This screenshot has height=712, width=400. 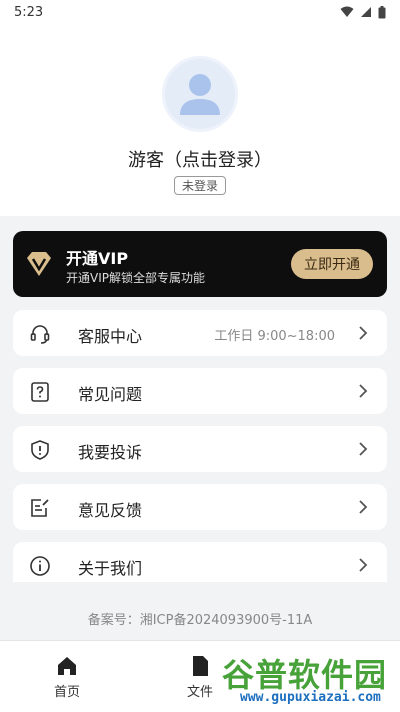 I want to click on status-icons, so click(x=363, y=12).